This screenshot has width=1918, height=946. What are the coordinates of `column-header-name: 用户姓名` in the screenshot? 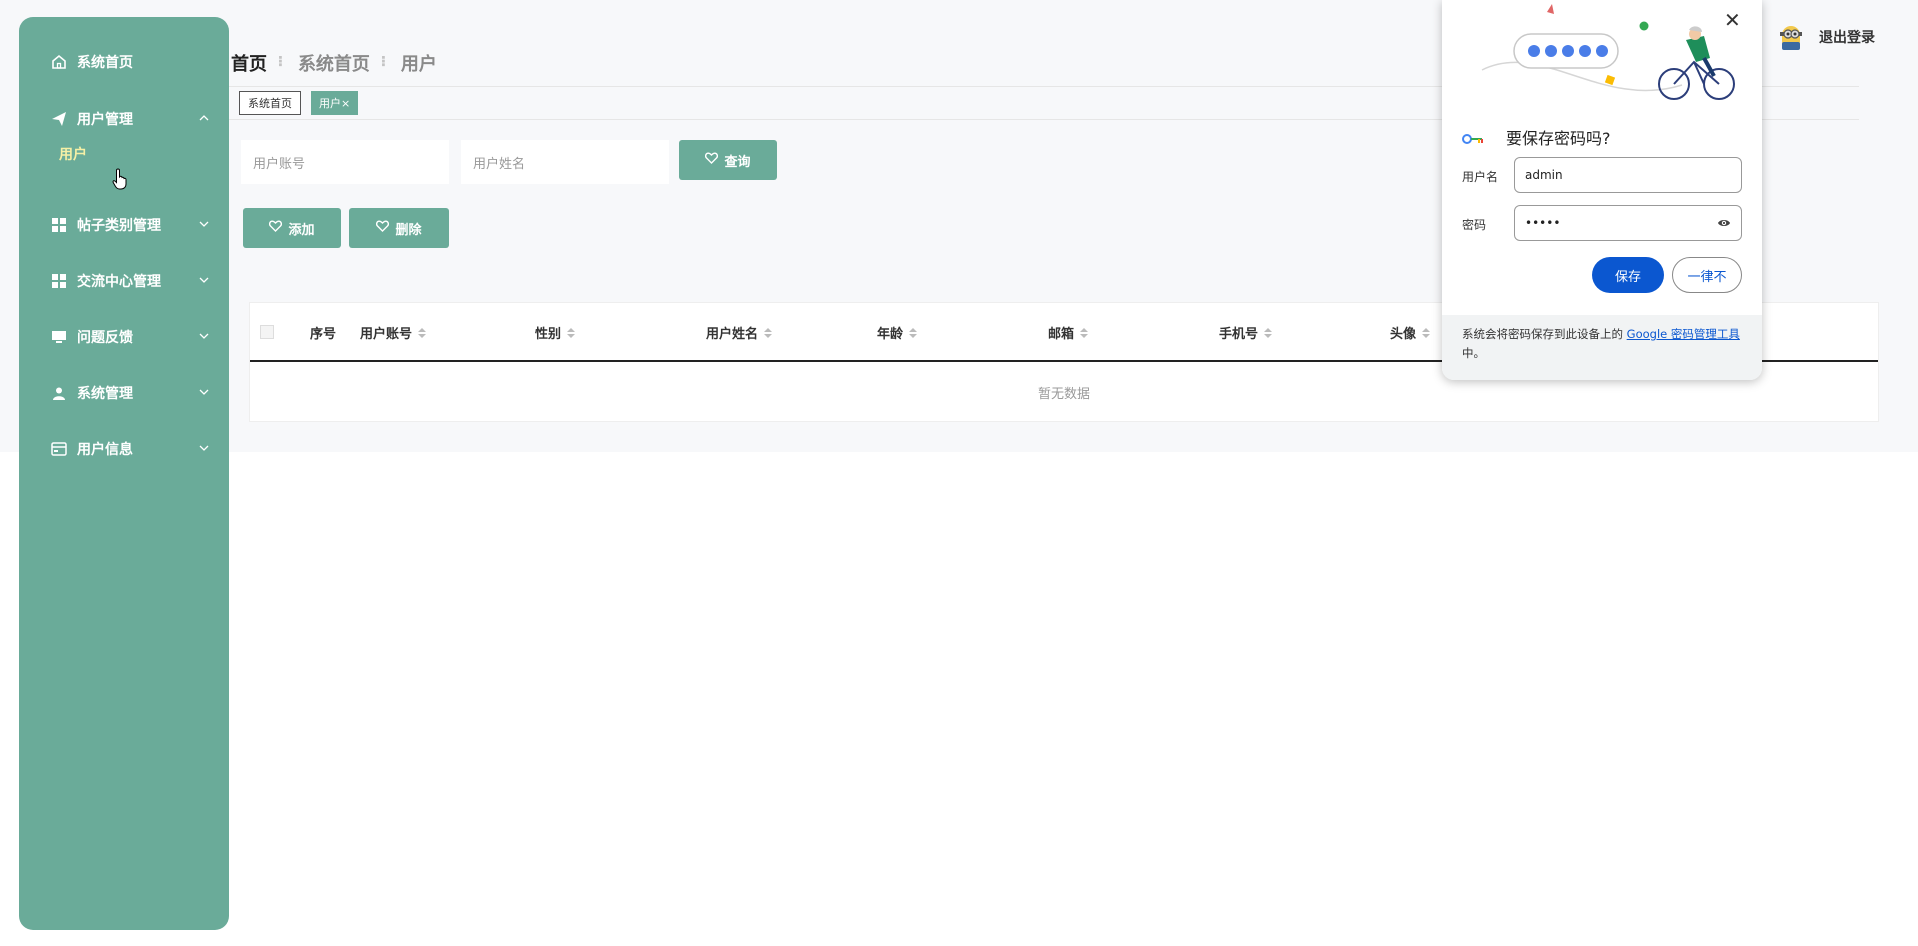 It's located at (739, 332).